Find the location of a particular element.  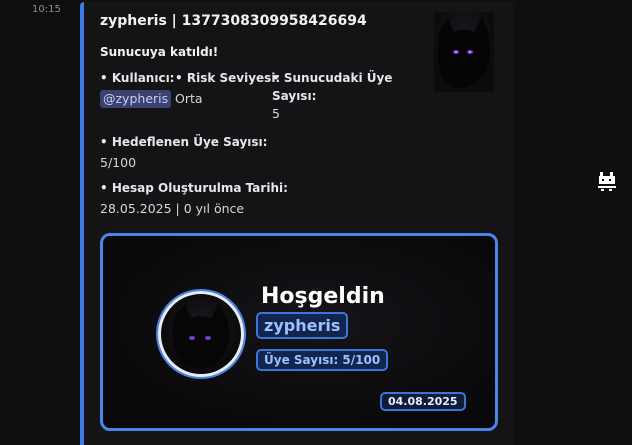

field-user: • Kullanıcı: @zypheris is located at coordinates (137, 88).